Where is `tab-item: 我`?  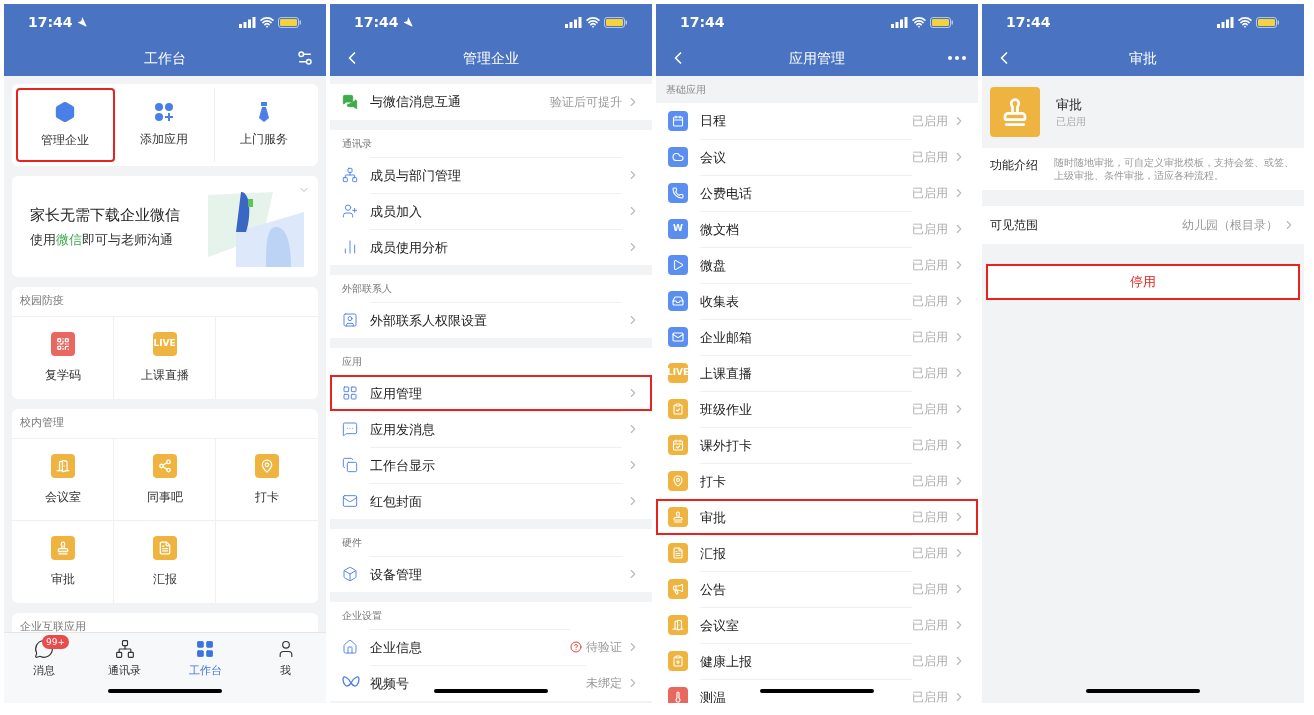
tab-item: 我 is located at coordinates (285, 659).